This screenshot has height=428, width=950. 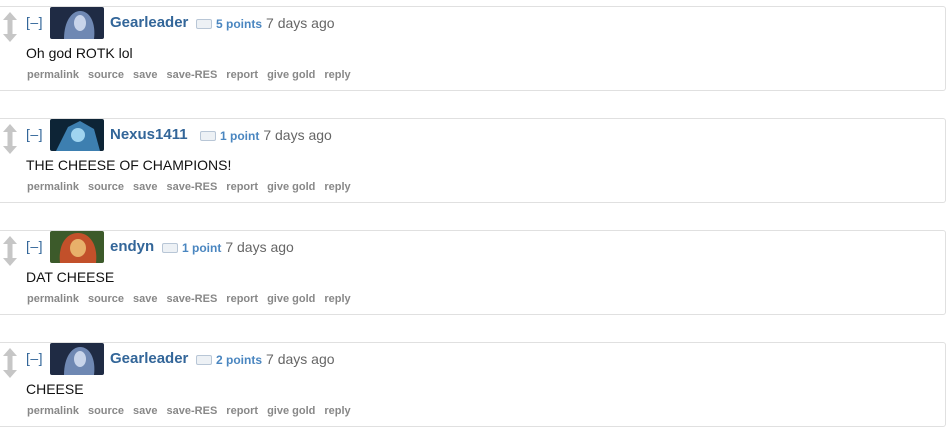 What do you see at coordinates (239, 24) in the screenshot?
I see `score: 5 points` at bounding box center [239, 24].